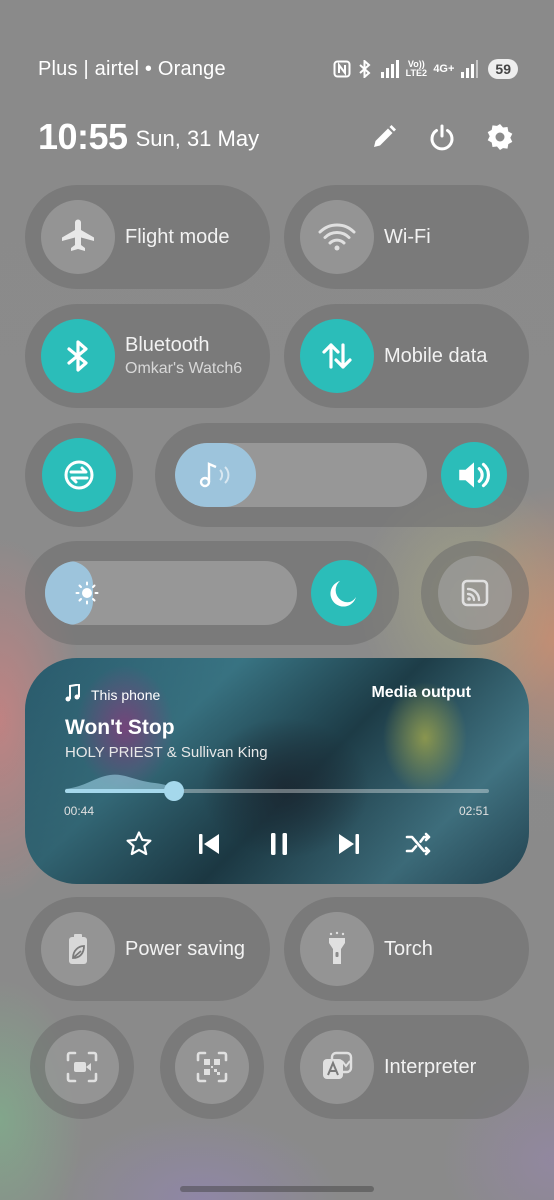 Image resolution: width=554 pixels, height=1200 pixels. I want to click on playback-progress-fill, so click(119, 791).